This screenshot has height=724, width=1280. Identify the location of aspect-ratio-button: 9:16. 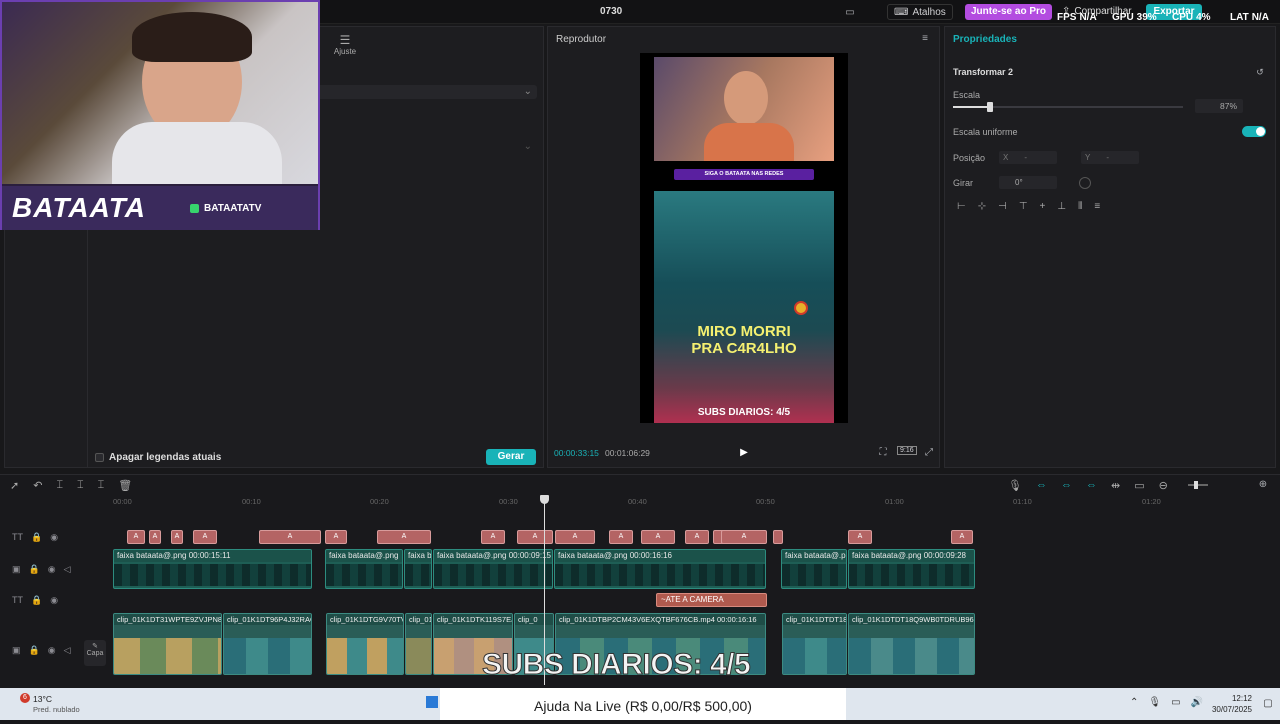
(907, 450).